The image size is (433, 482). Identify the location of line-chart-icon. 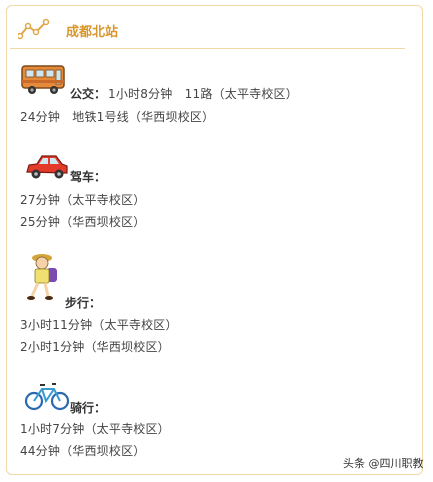
(33, 31).